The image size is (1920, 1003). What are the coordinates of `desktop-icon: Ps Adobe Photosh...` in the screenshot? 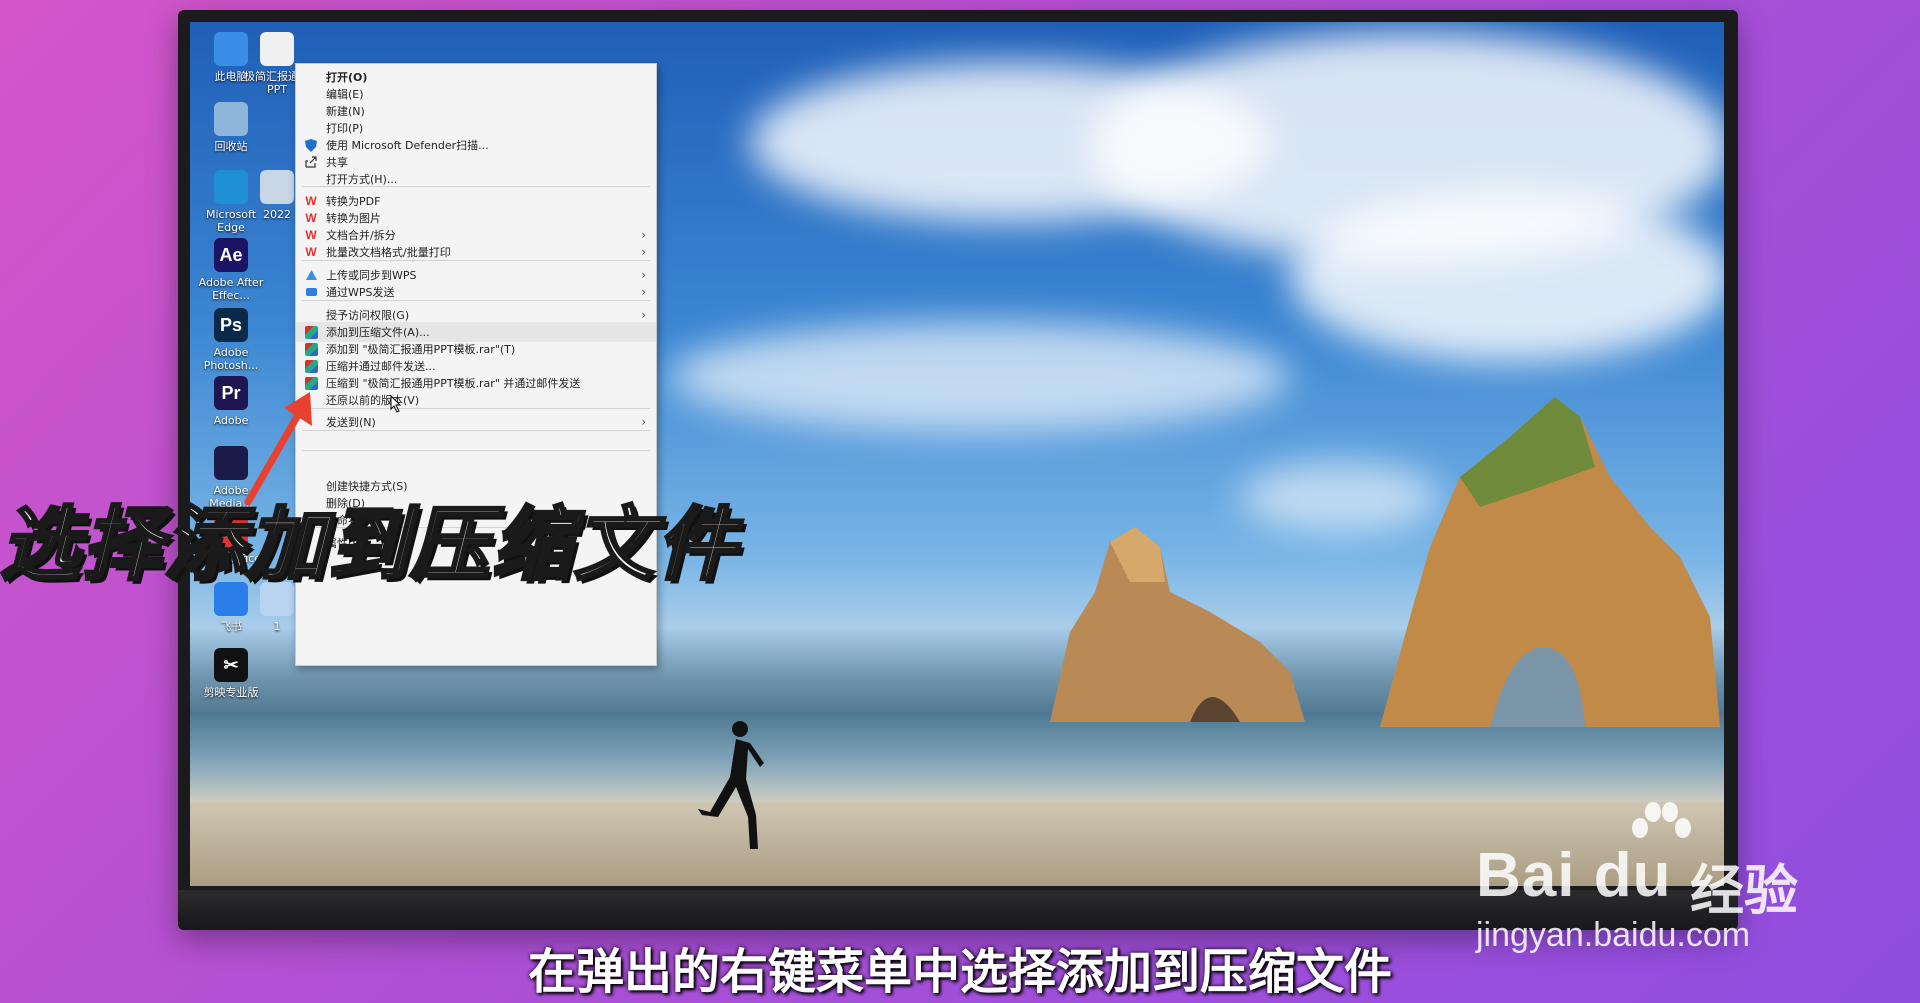 It's located at (231, 340).